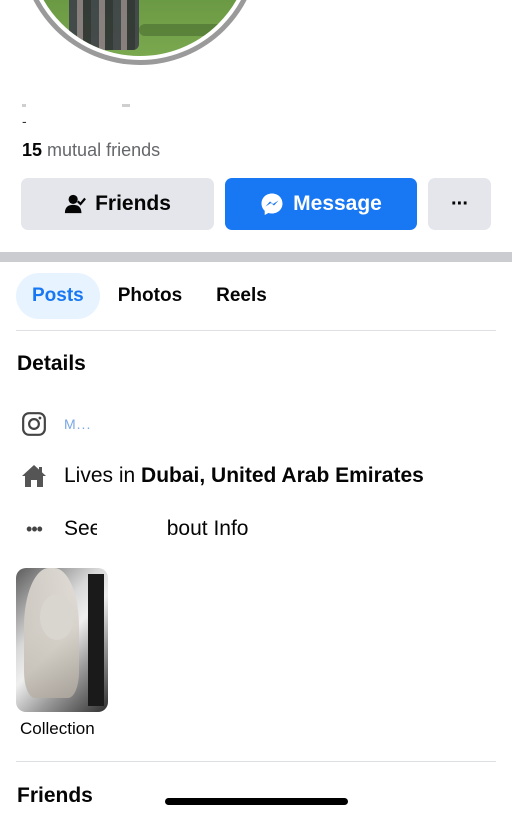 This screenshot has width=512, height=815. What do you see at coordinates (104, 150) in the screenshot?
I see `mutual-friends-label: mutual friends` at bounding box center [104, 150].